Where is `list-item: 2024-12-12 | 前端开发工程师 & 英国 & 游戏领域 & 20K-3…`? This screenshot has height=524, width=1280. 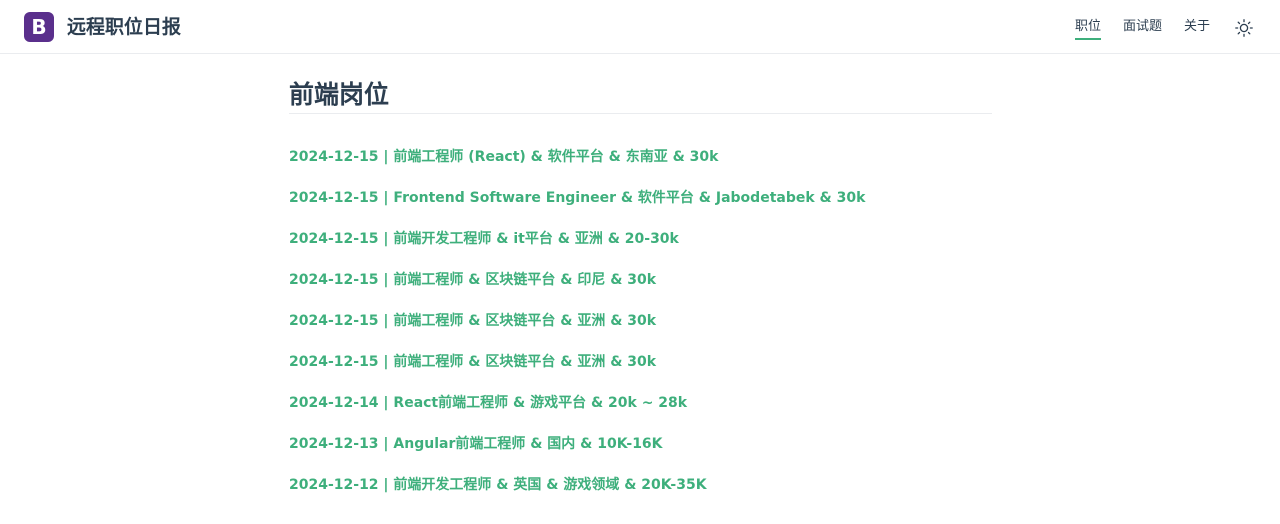 list-item: 2024-12-12 | 前端开发工程师 & 英国 & 游戏领域 & 20K-3… is located at coordinates (640, 495).